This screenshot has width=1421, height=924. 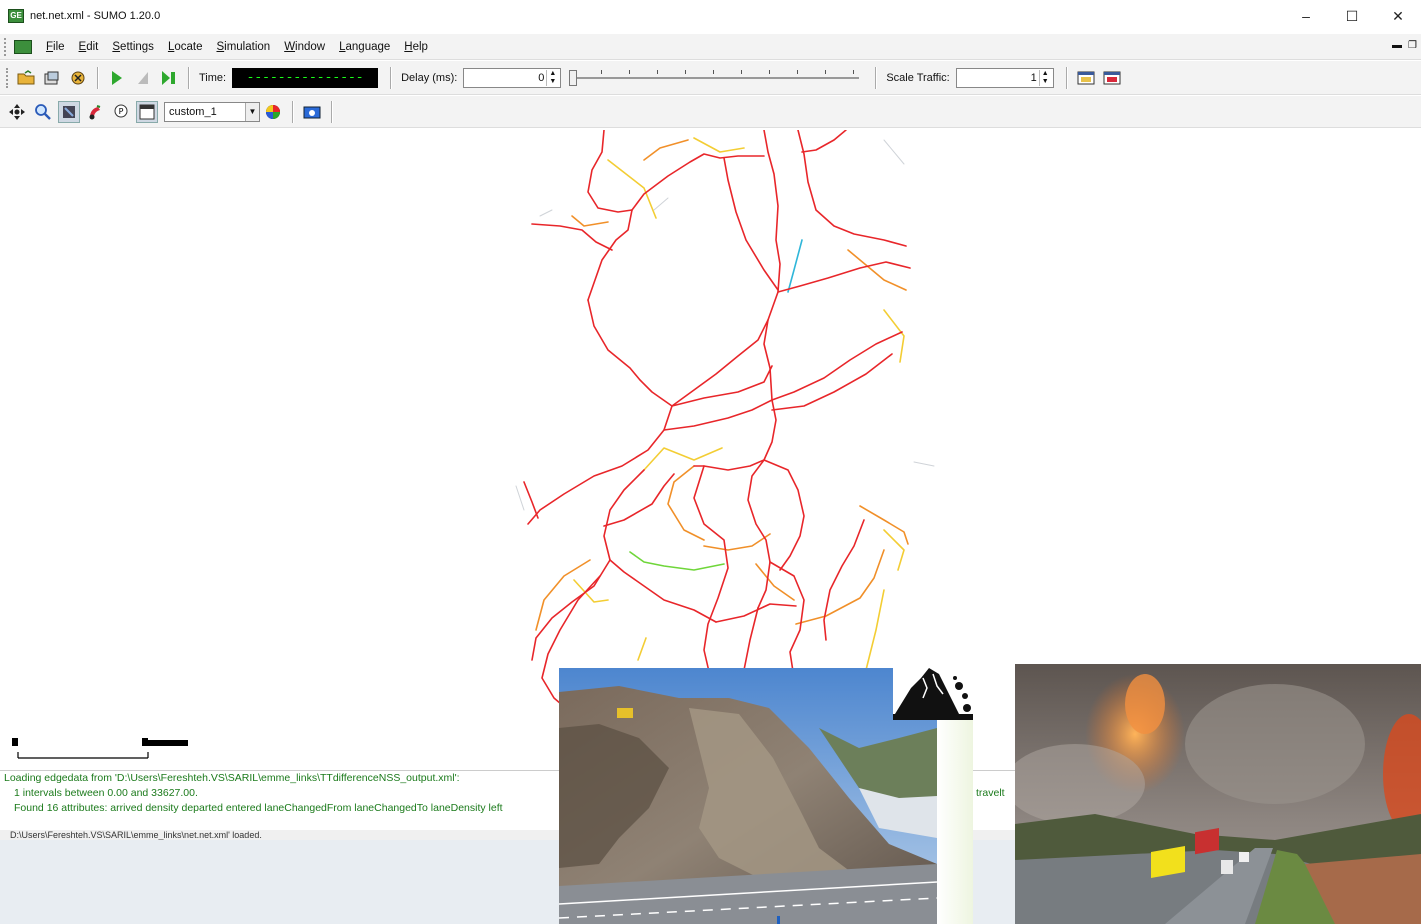 I want to click on road-network-orange, so click(x=722, y=385).